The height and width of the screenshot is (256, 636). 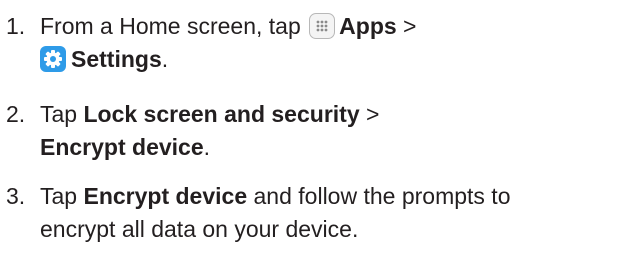 I want to click on step-number: 2., so click(x=16, y=114).